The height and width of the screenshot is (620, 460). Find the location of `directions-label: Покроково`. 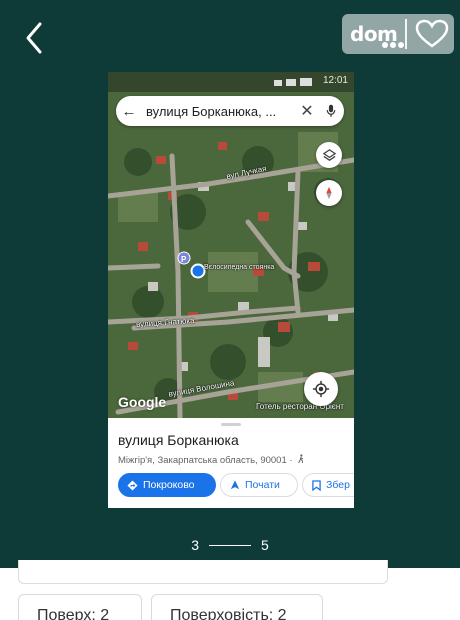

directions-label: Покроково is located at coordinates (169, 485).